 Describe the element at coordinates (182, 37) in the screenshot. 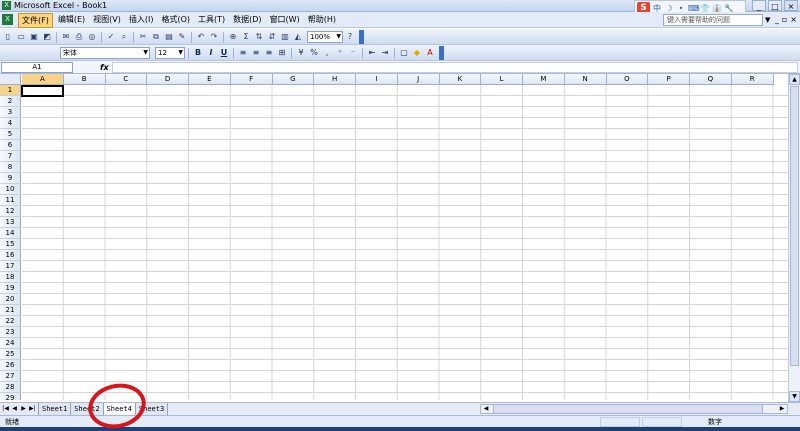

I see `format-painter-icon: ✎` at that location.